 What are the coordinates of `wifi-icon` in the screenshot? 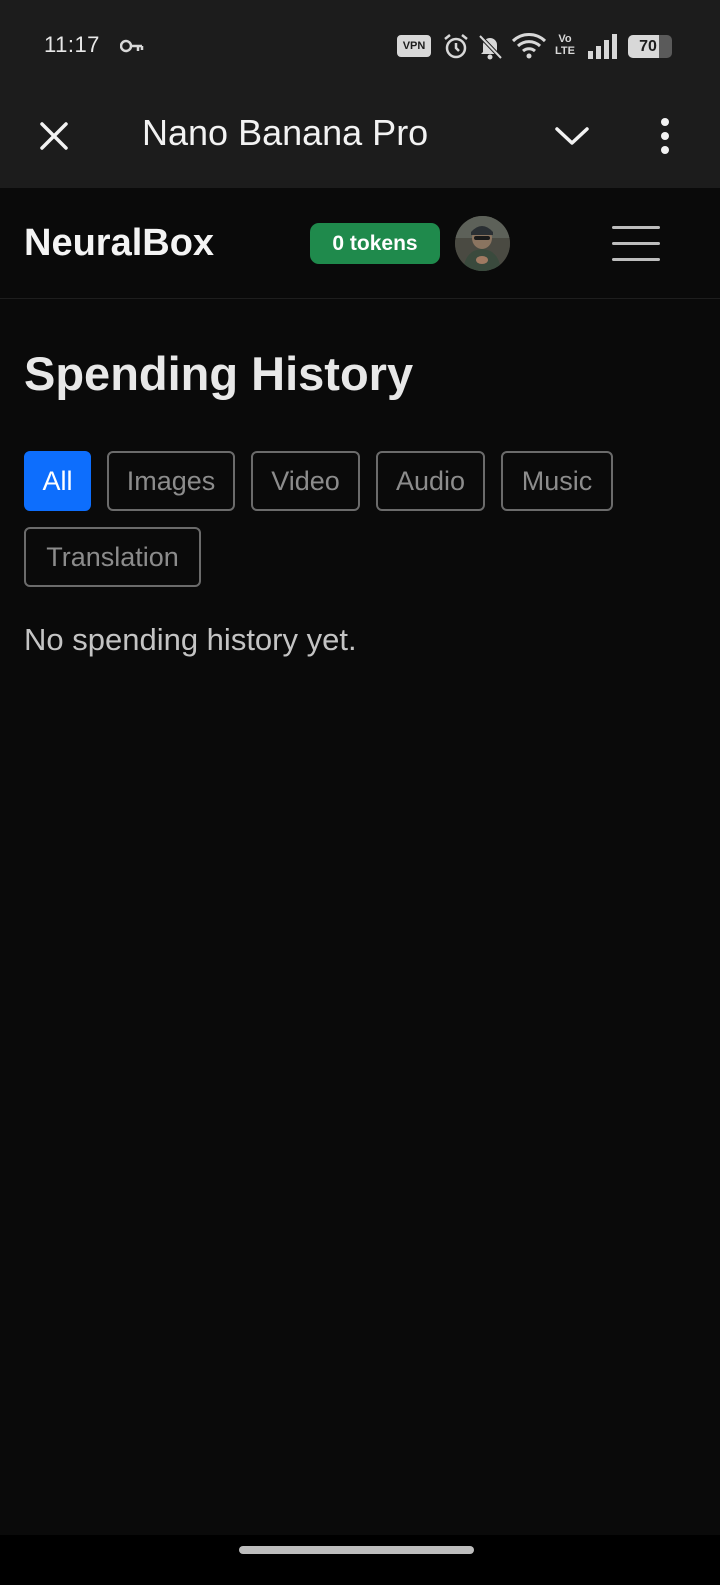 It's located at (529, 46).